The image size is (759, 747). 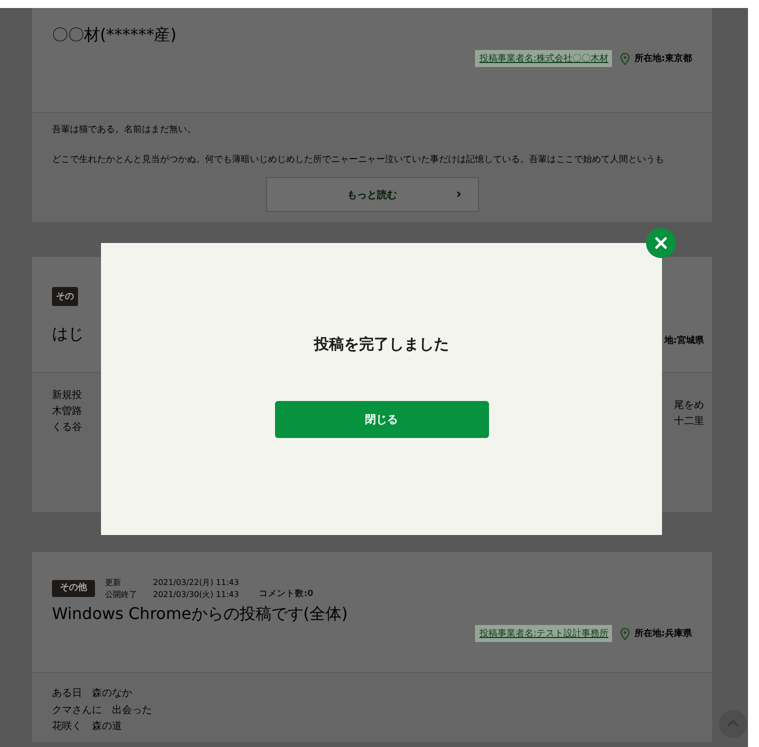 I want to click on read-more-button: もっと読む ›, so click(x=372, y=194).